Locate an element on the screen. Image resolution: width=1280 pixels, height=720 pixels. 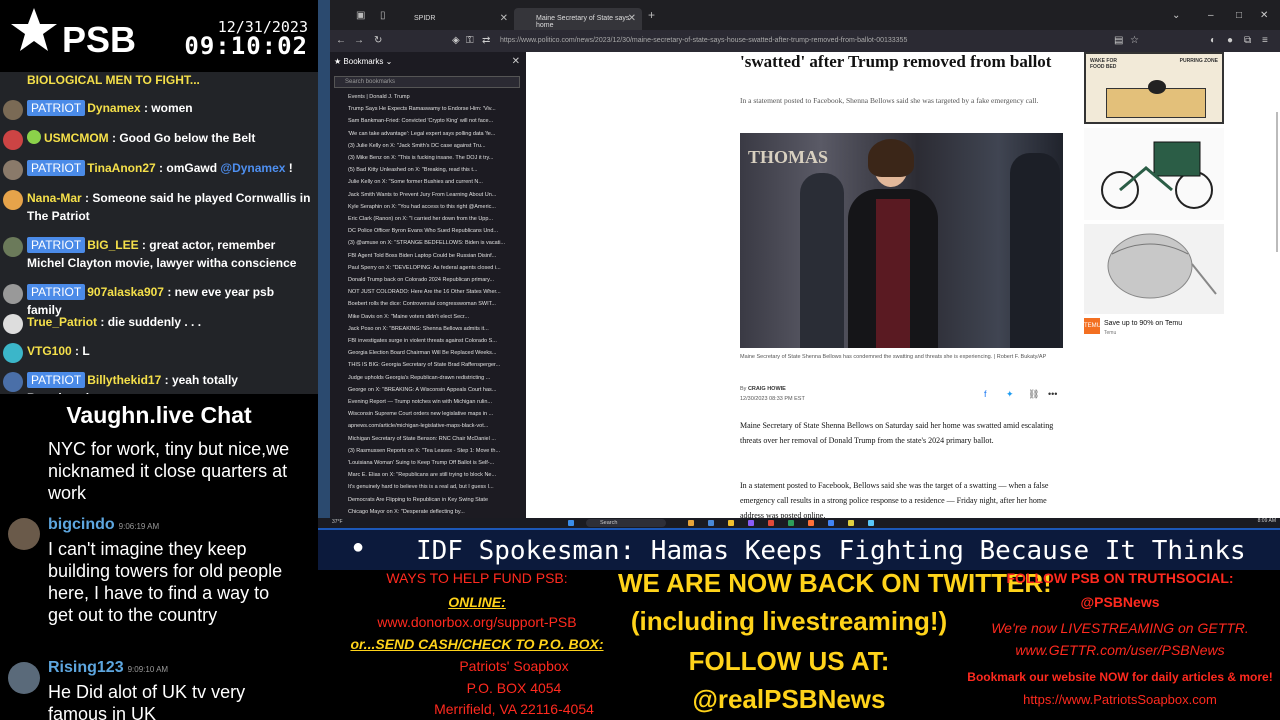
firefox-icon is located at coordinates (811, 523).